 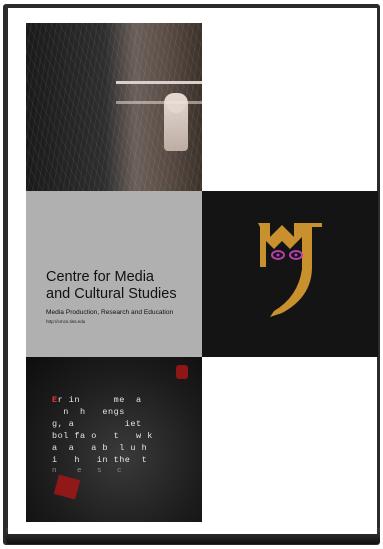 What do you see at coordinates (102, 436) in the screenshot?
I see `type-line: bol fa o t w k` at bounding box center [102, 436].